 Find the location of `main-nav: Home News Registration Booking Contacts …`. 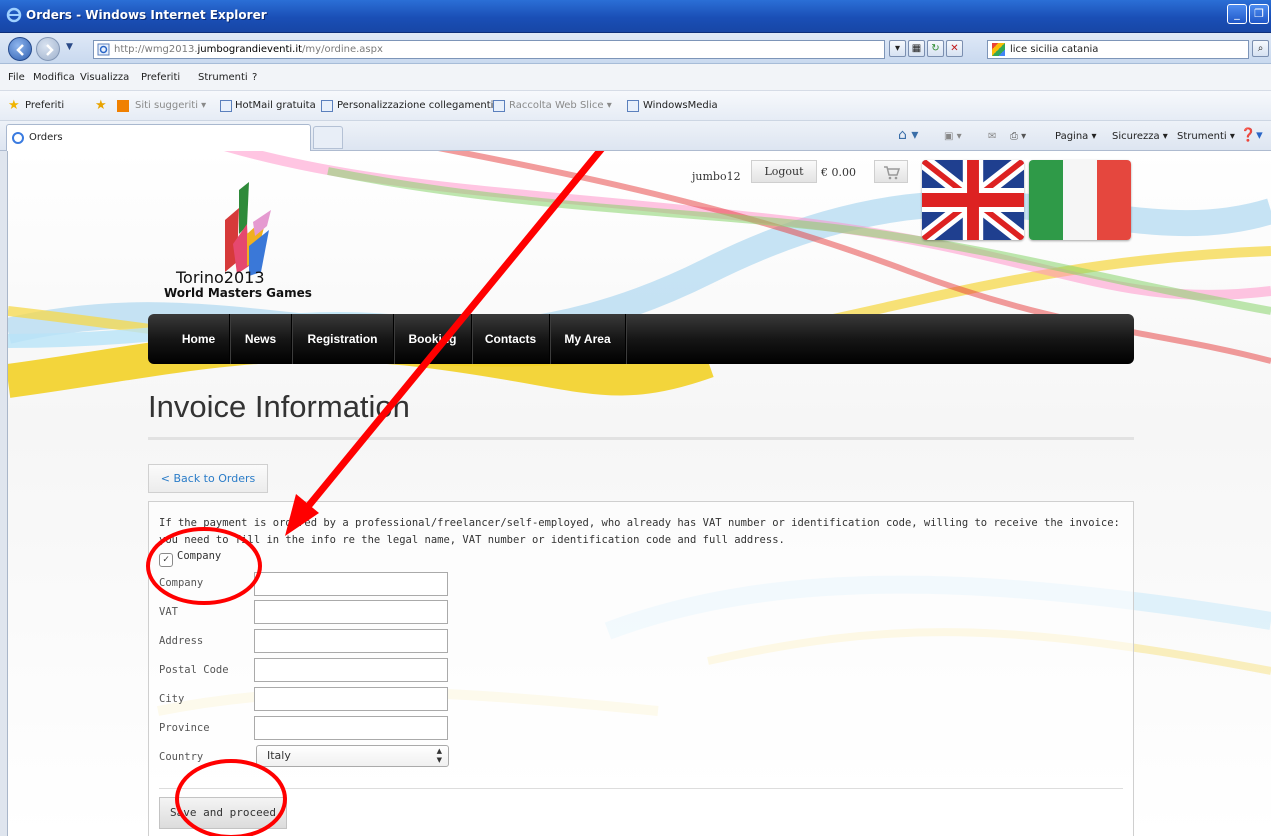

main-nav: Home News Registration Booking Contacts … is located at coordinates (641, 339).